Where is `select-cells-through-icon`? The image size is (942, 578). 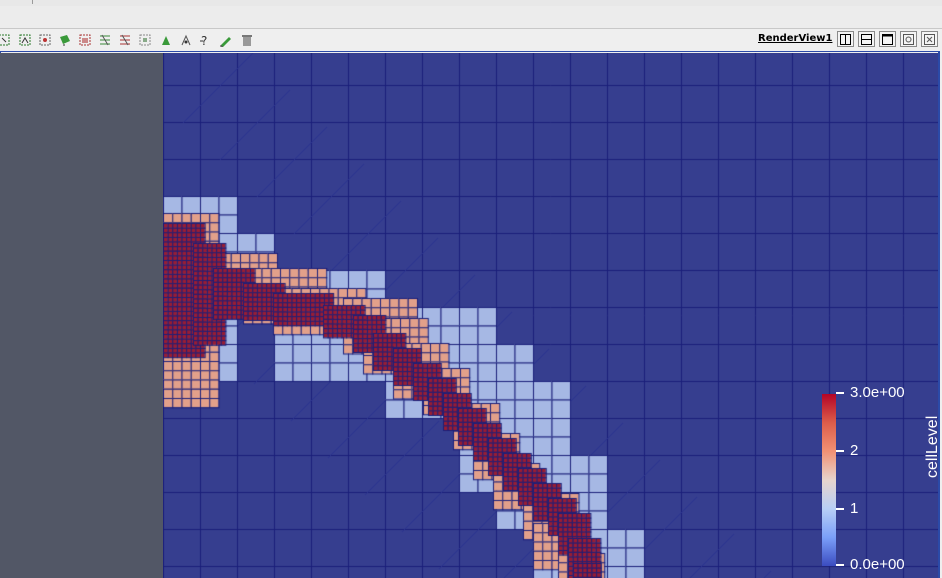
select-cells-through-icon is located at coordinates (45, 40).